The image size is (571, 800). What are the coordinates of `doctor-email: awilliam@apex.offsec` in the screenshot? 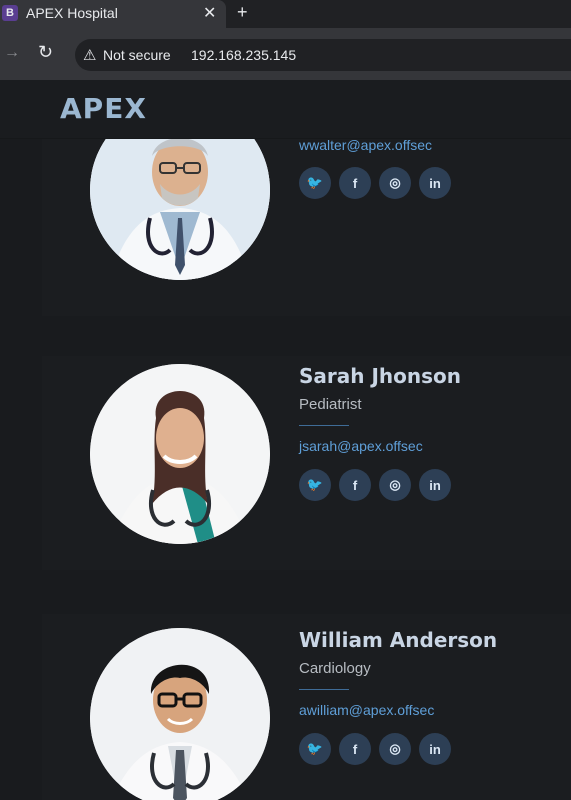 It's located at (366, 710).